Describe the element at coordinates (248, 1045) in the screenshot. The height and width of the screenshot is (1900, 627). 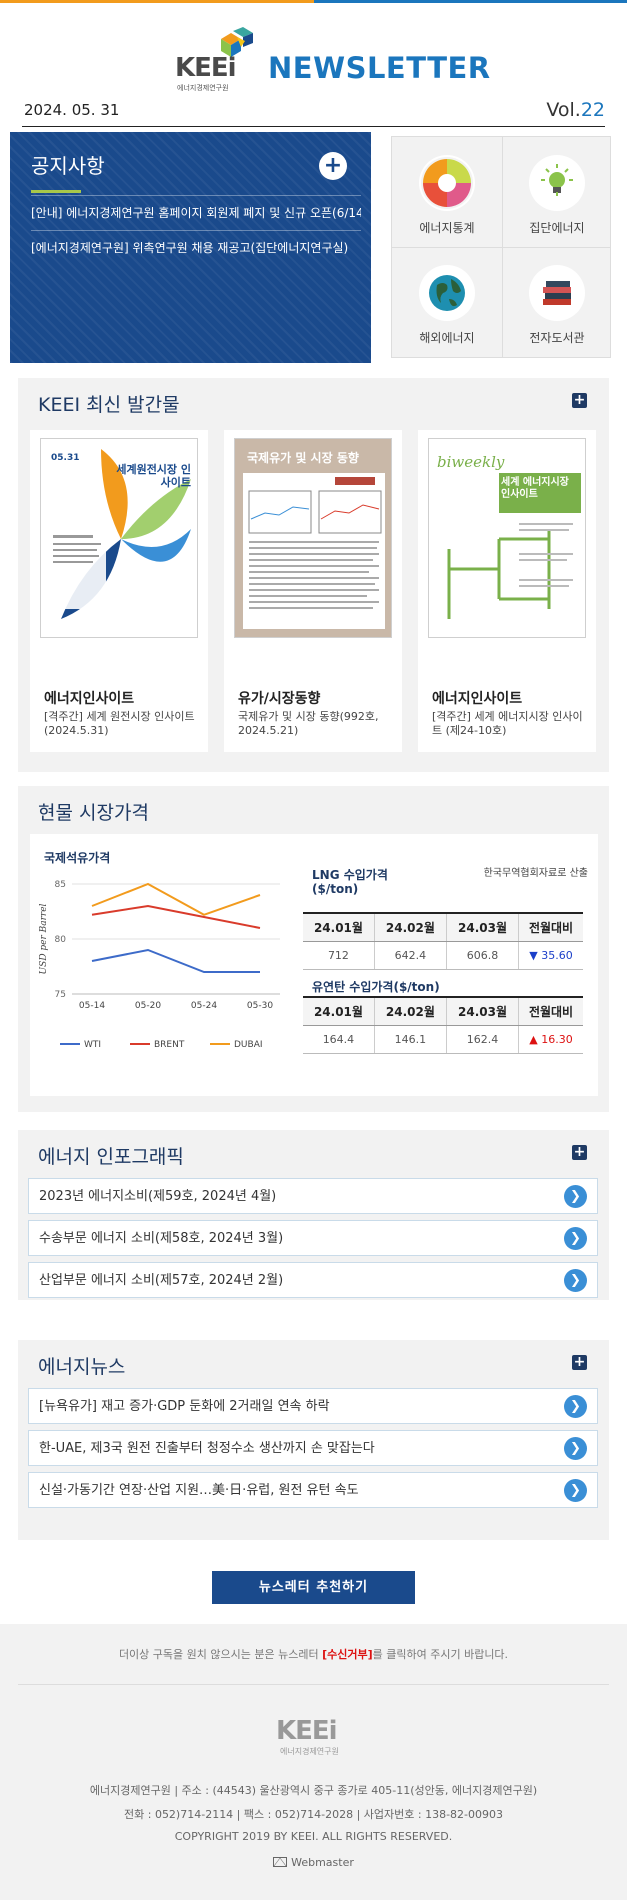
I see `legend-entry: DUBAI` at that location.